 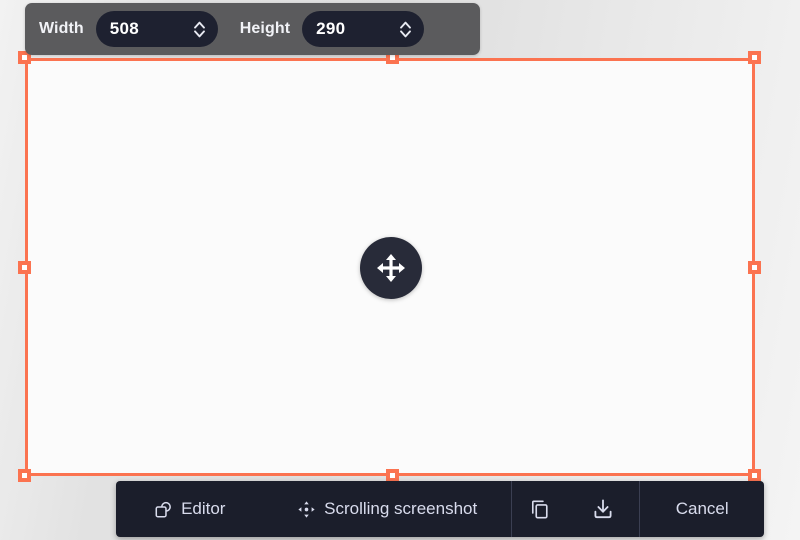 What do you see at coordinates (24, 475) in the screenshot?
I see `resize-handle-bottom-left` at bounding box center [24, 475].